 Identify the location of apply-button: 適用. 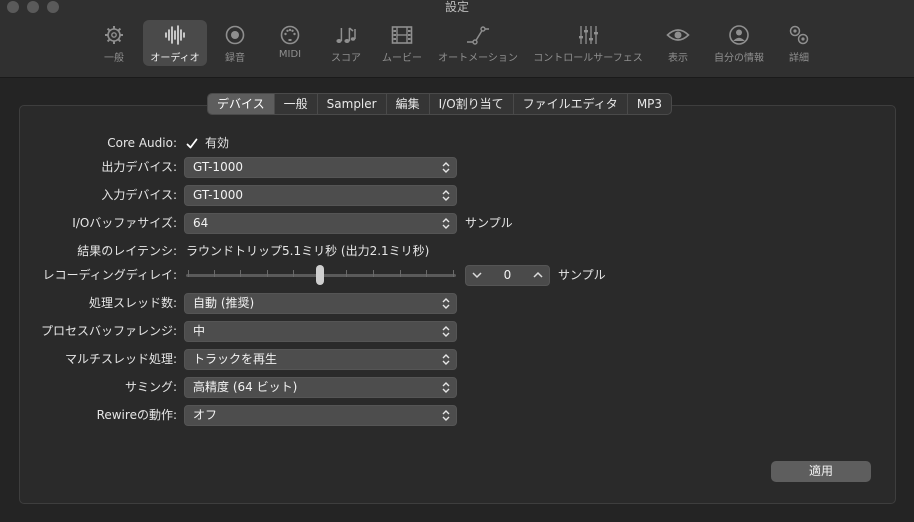
(821, 471).